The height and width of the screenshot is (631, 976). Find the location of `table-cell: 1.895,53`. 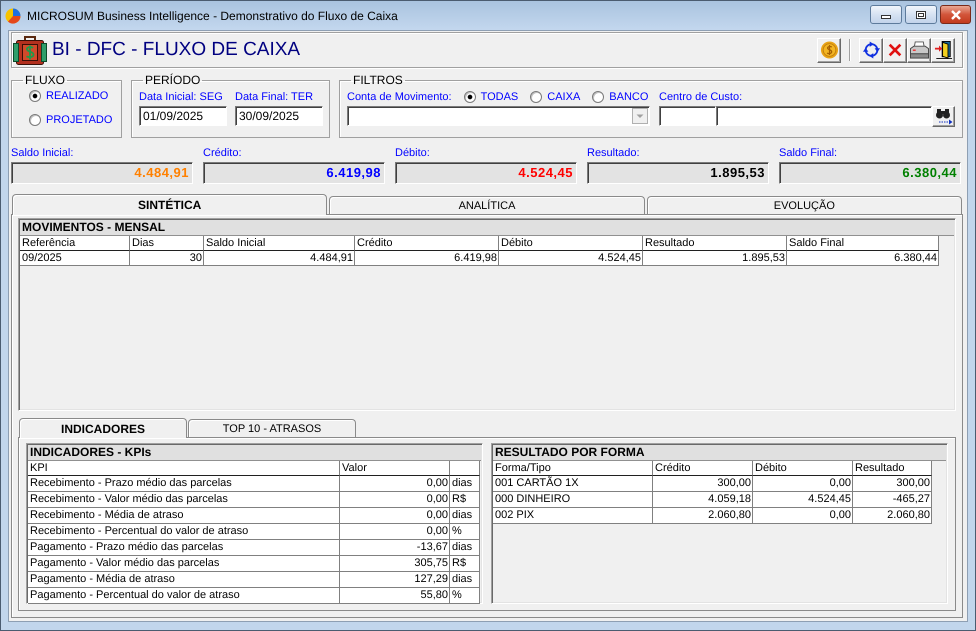

table-cell: 1.895,53 is located at coordinates (715, 258).